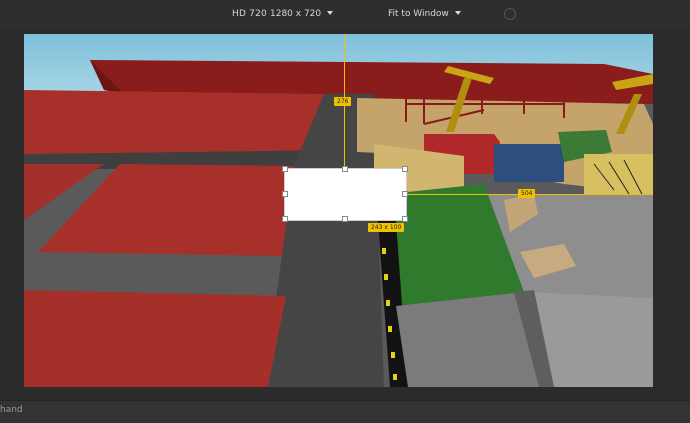 The width and height of the screenshot is (690, 423). What do you see at coordinates (285, 169) in the screenshot?
I see `resize-handle-top-left` at bounding box center [285, 169].